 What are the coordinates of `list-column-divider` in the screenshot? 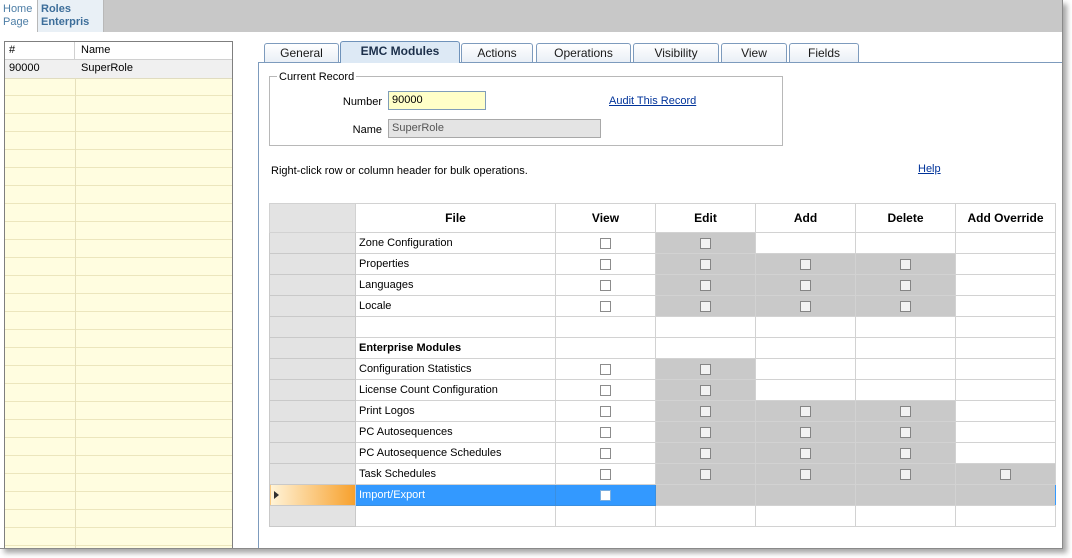 It's located at (75, 313).